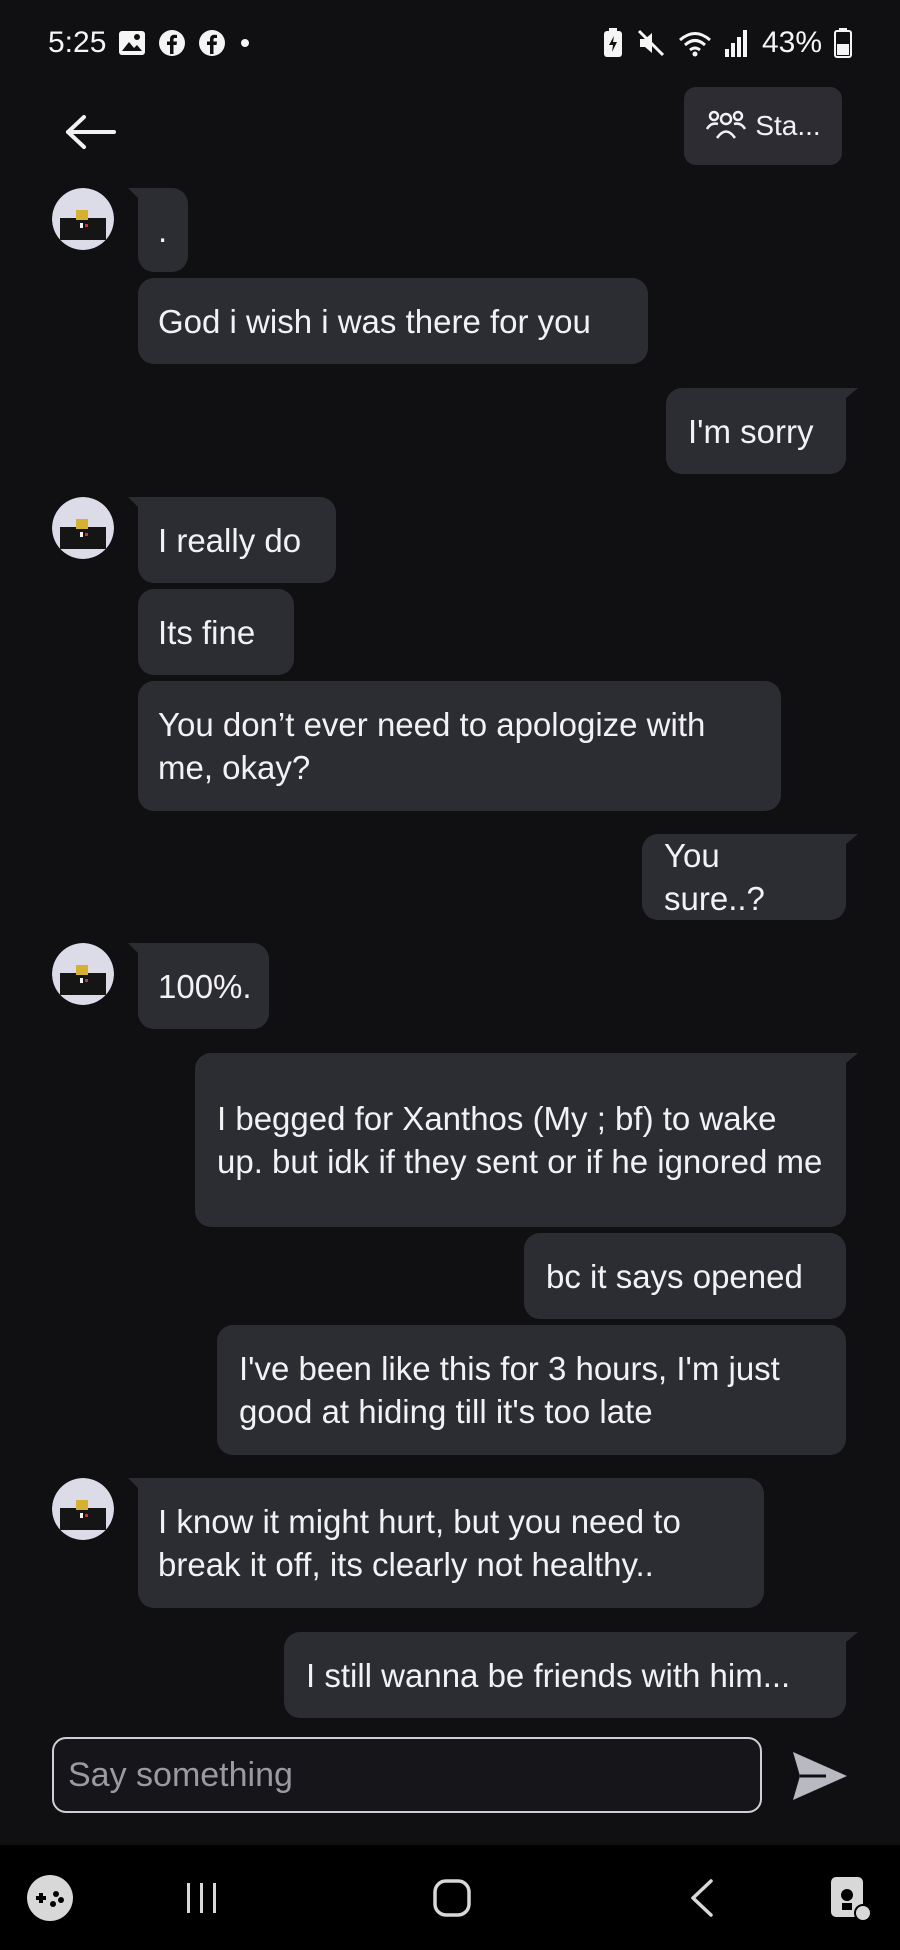 The height and width of the screenshot is (1950, 900). I want to click on send-button, so click(820, 1776).